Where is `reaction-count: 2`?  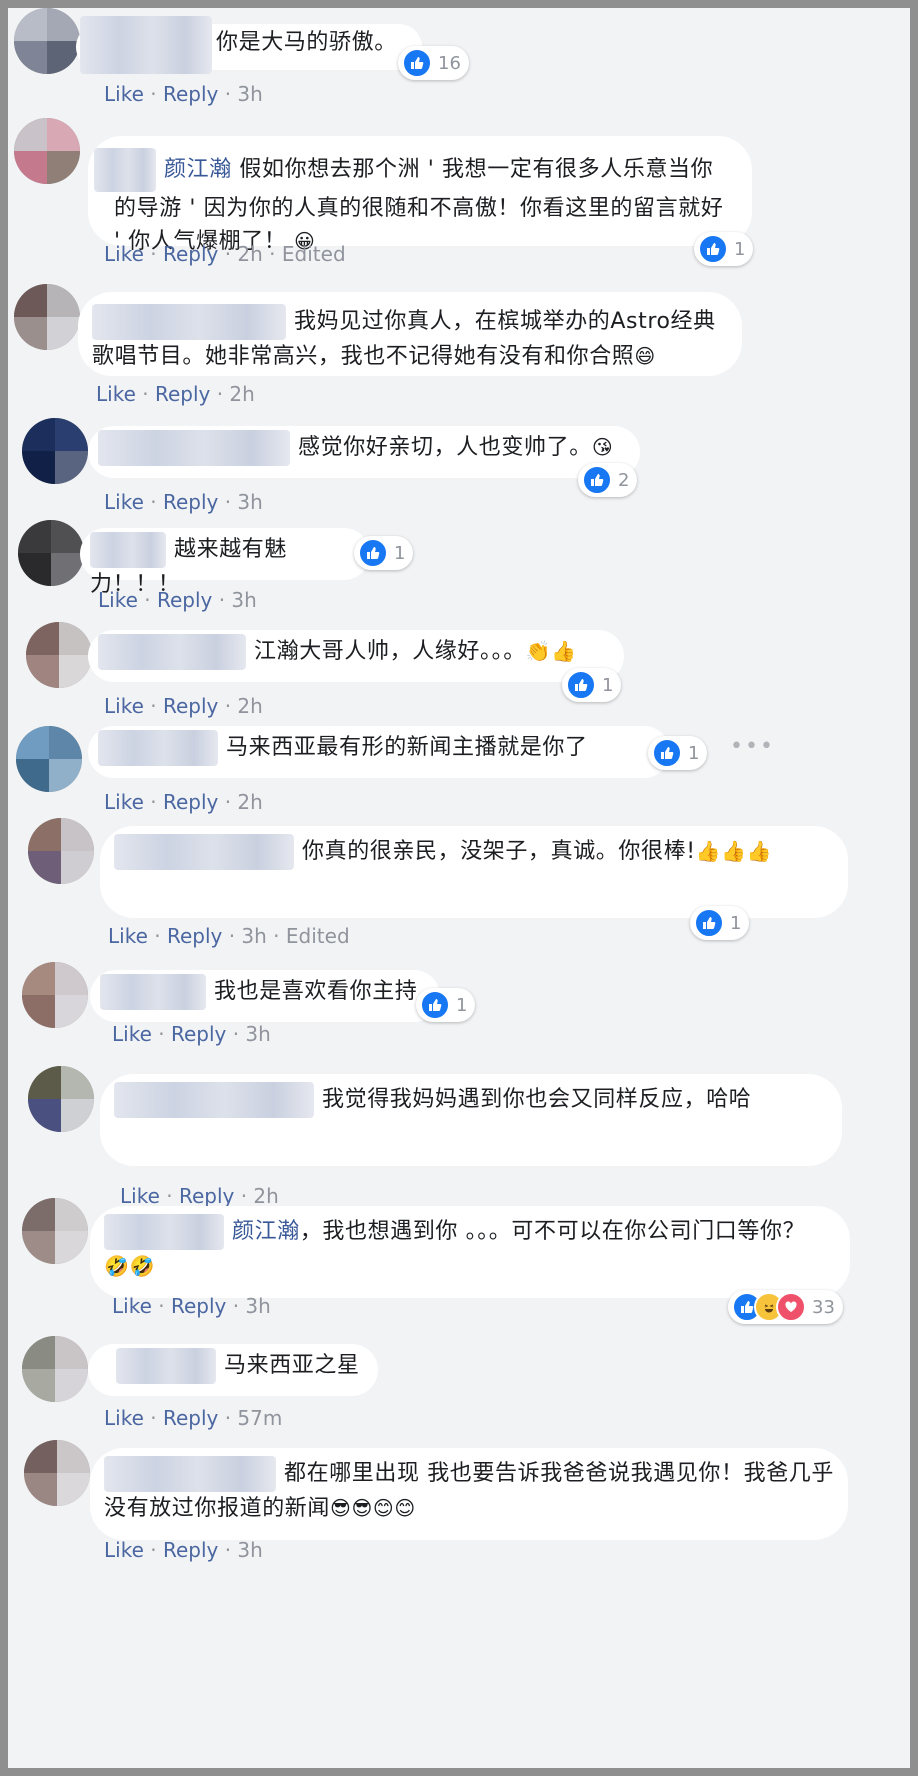 reaction-count: 2 is located at coordinates (624, 480).